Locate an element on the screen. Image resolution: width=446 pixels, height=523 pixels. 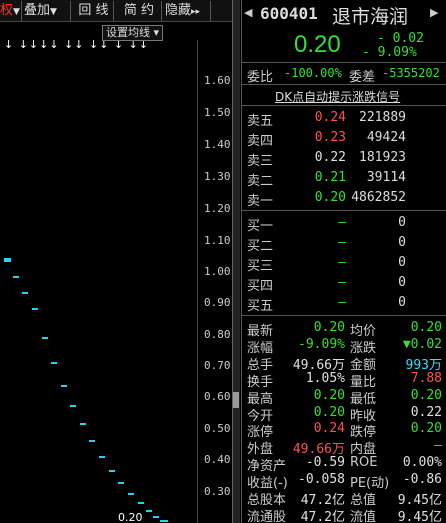
y-tick: 0.40 is located at coordinates (217, 459).